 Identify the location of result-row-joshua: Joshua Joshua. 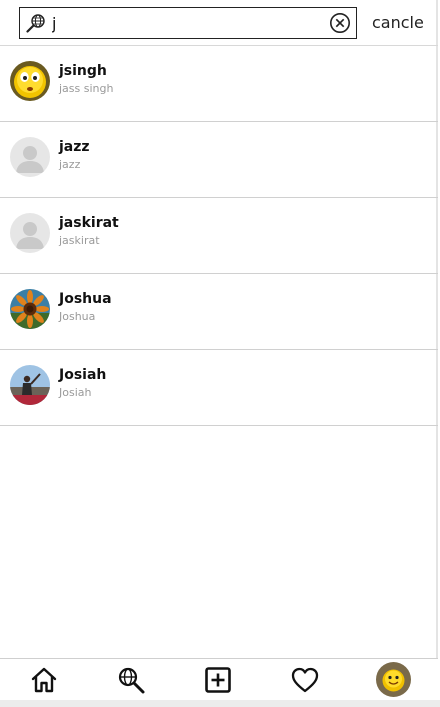
(219, 312).